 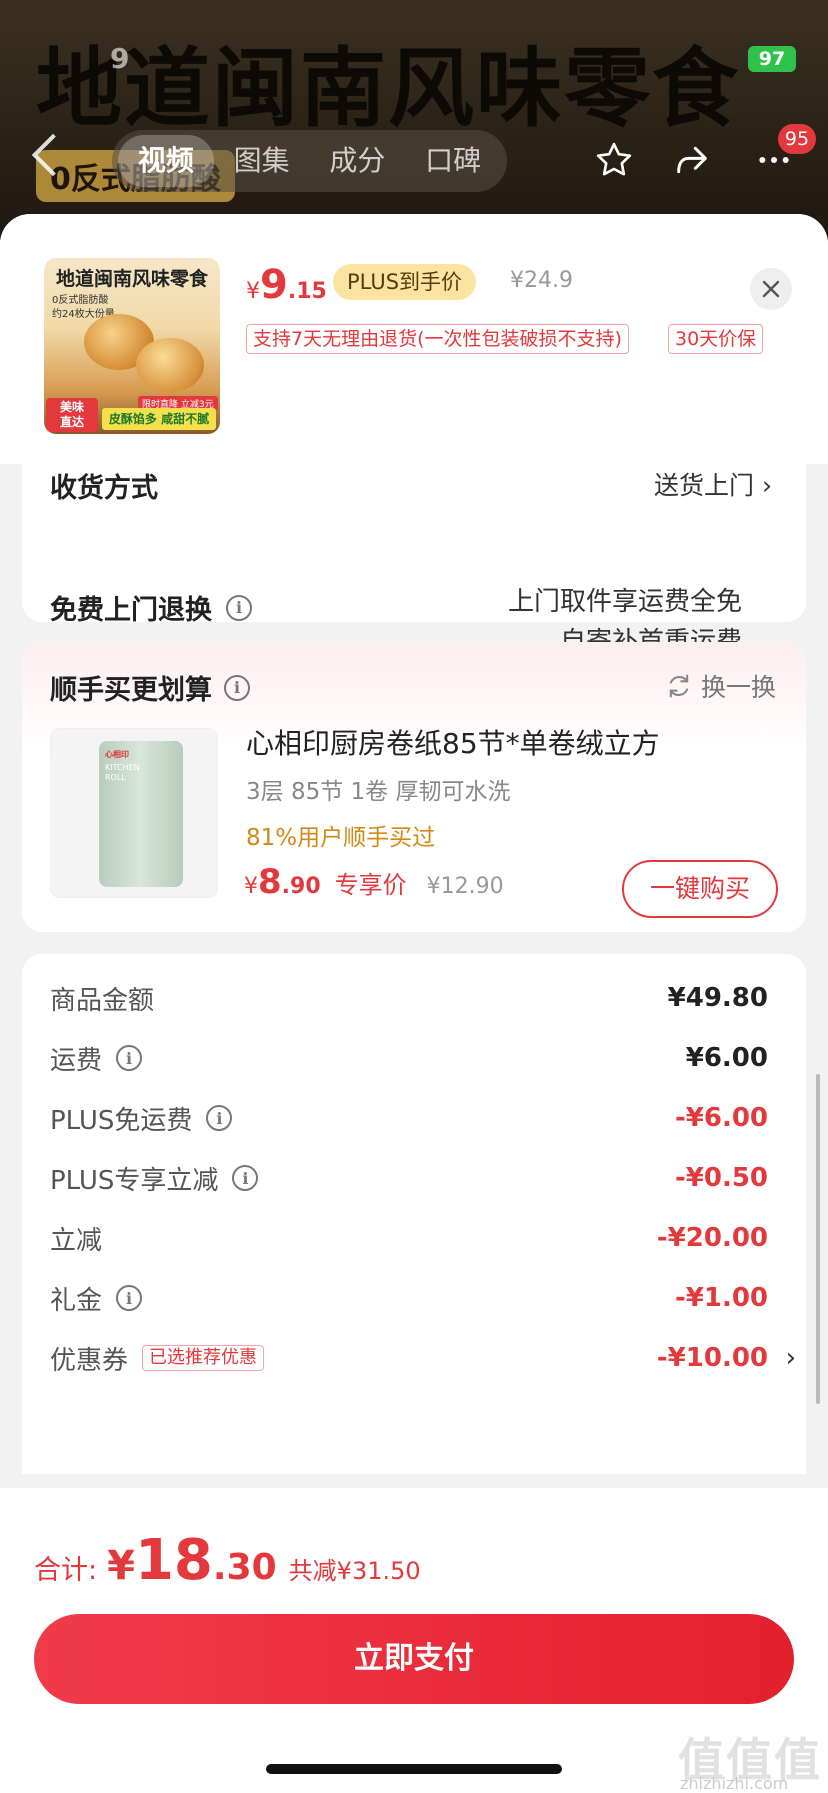 I want to click on tab-ingredients: 成分, so click(x=358, y=161).